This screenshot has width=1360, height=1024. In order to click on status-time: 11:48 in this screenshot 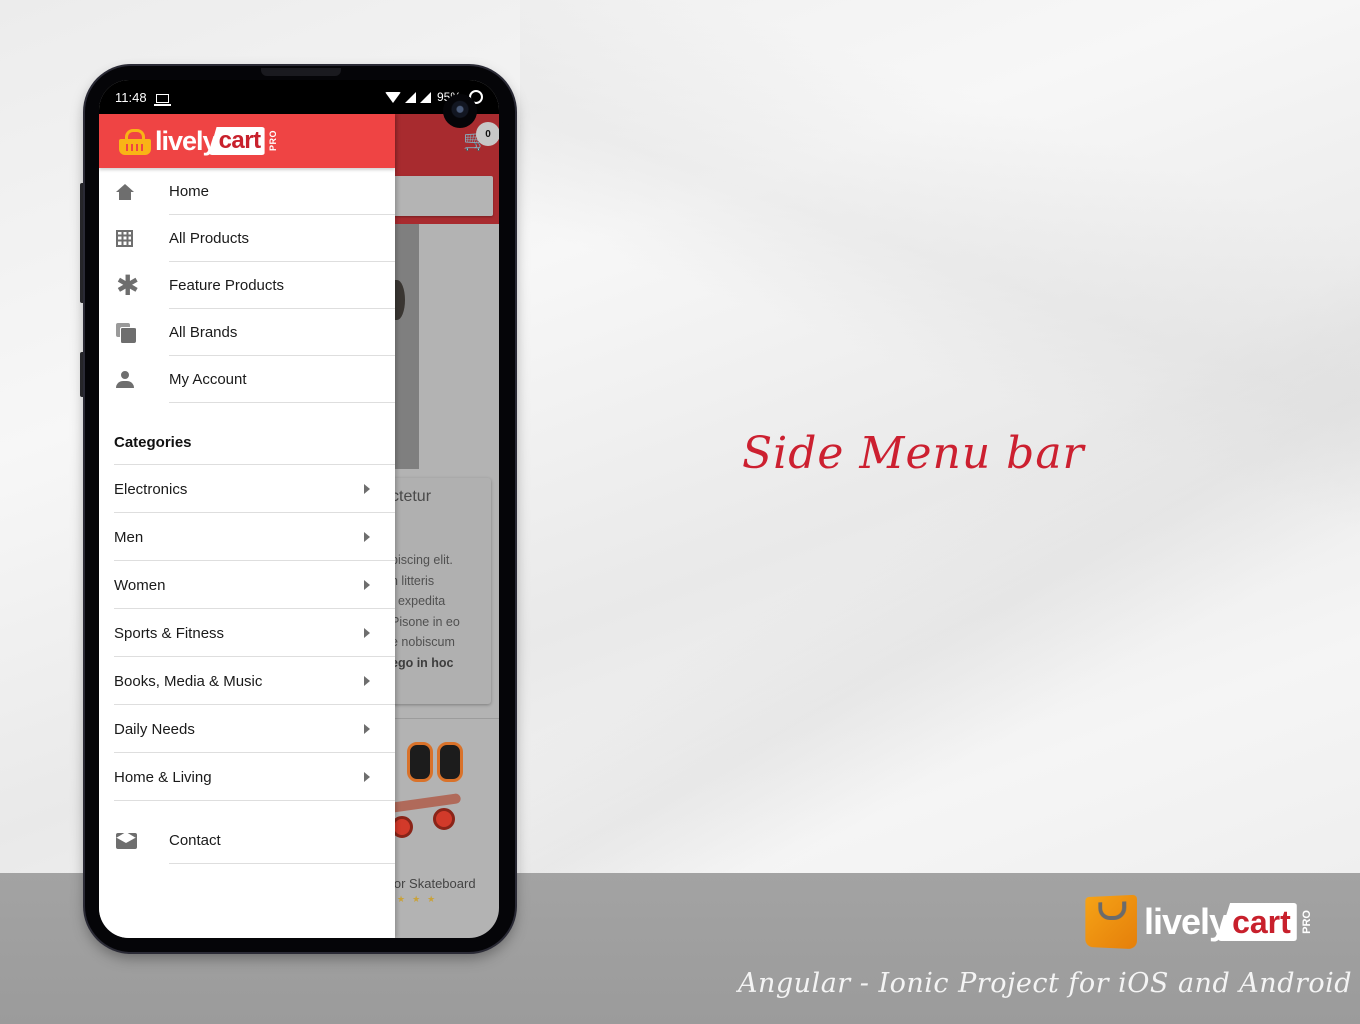, I will do `click(131, 97)`.